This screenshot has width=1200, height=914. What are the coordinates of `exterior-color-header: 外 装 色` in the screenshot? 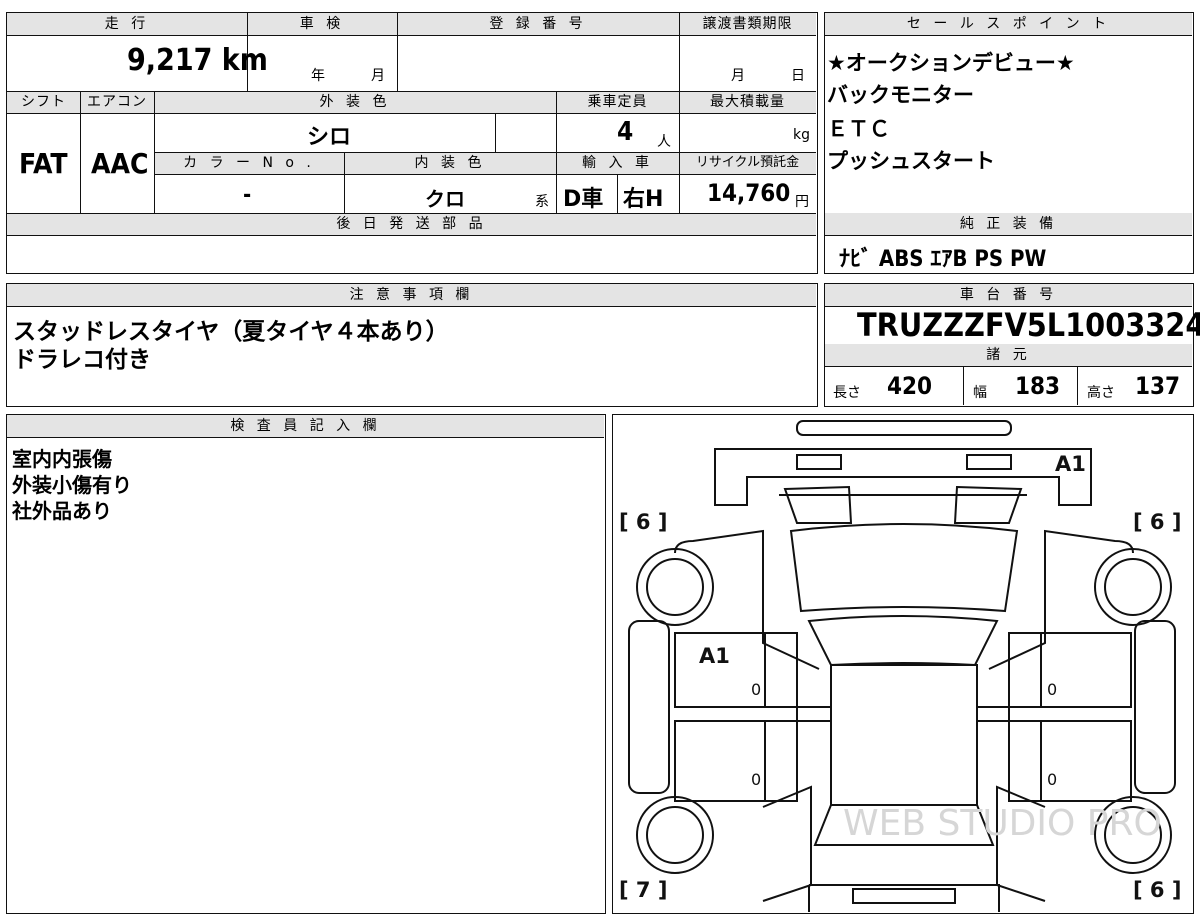 It's located at (355, 102).